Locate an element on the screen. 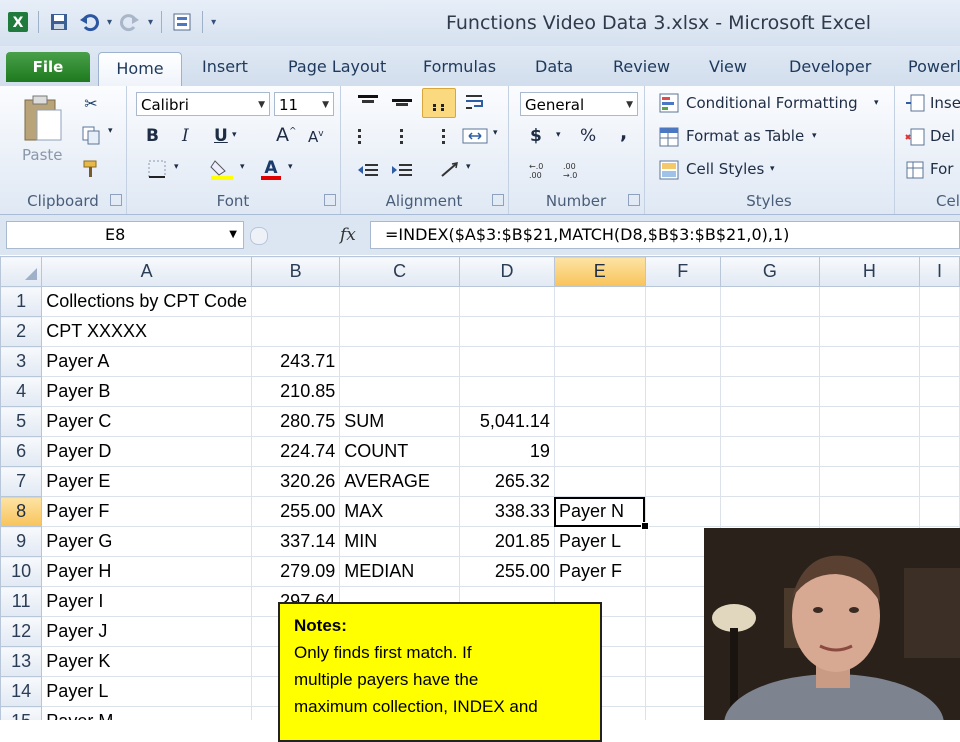 Image resolution: width=960 pixels, height=742 pixels. cell-b8: 255.00 is located at coordinates (296, 511).